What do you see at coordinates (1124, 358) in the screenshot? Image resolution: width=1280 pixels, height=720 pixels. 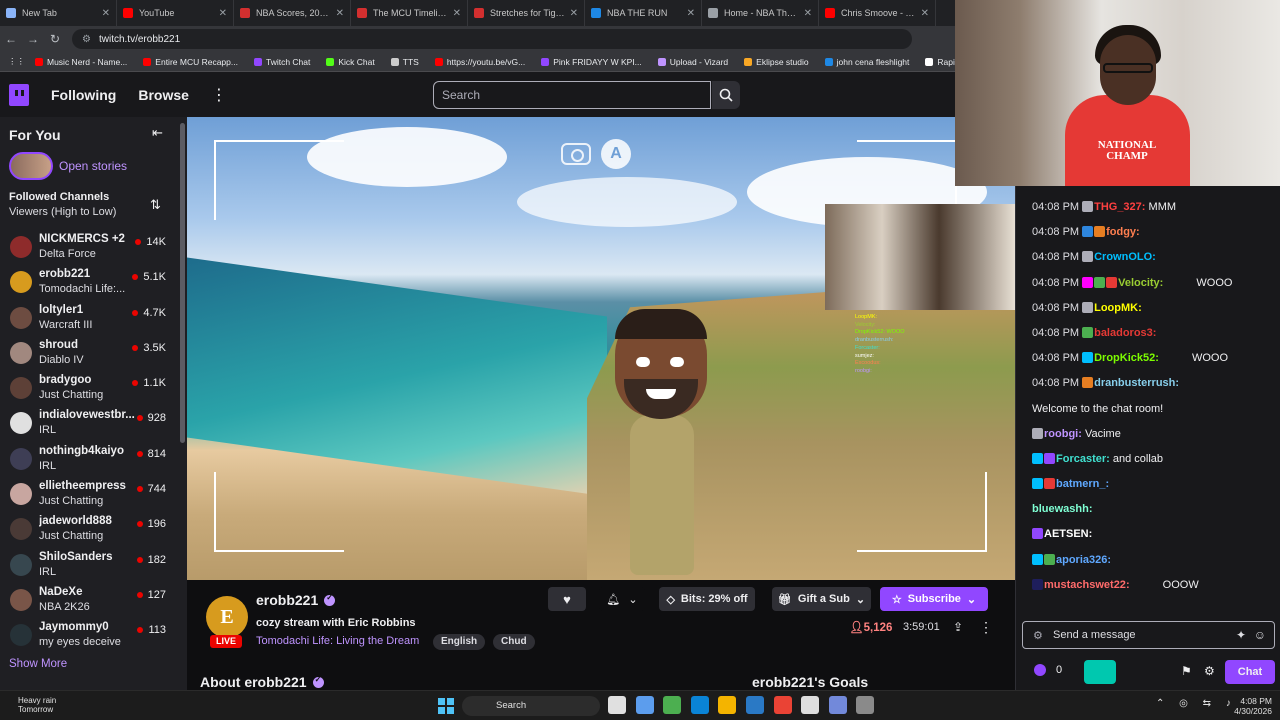 I see `chat-username: DropKick52` at bounding box center [1124, 358].